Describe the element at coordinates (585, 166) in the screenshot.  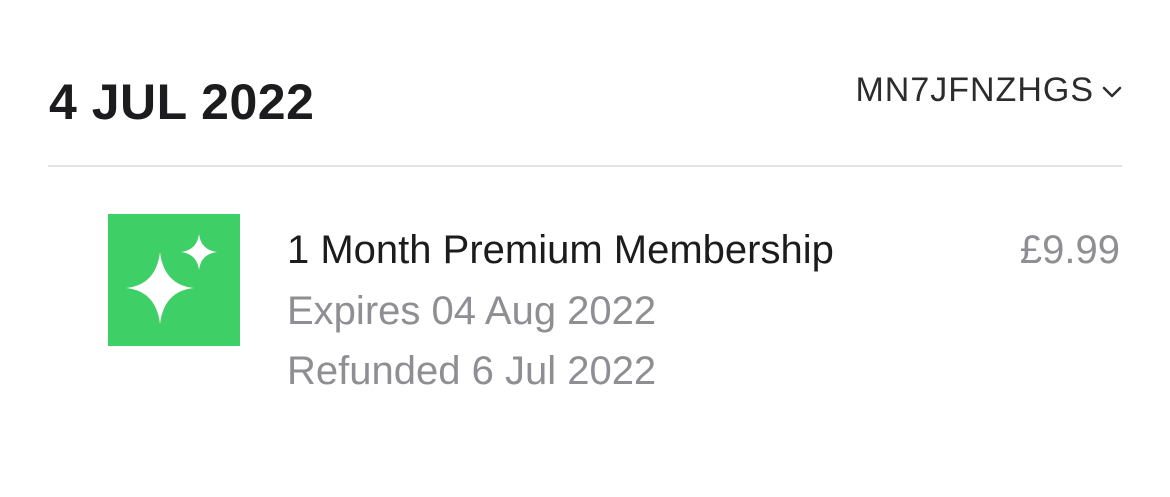
I see `header-divider` at that location.